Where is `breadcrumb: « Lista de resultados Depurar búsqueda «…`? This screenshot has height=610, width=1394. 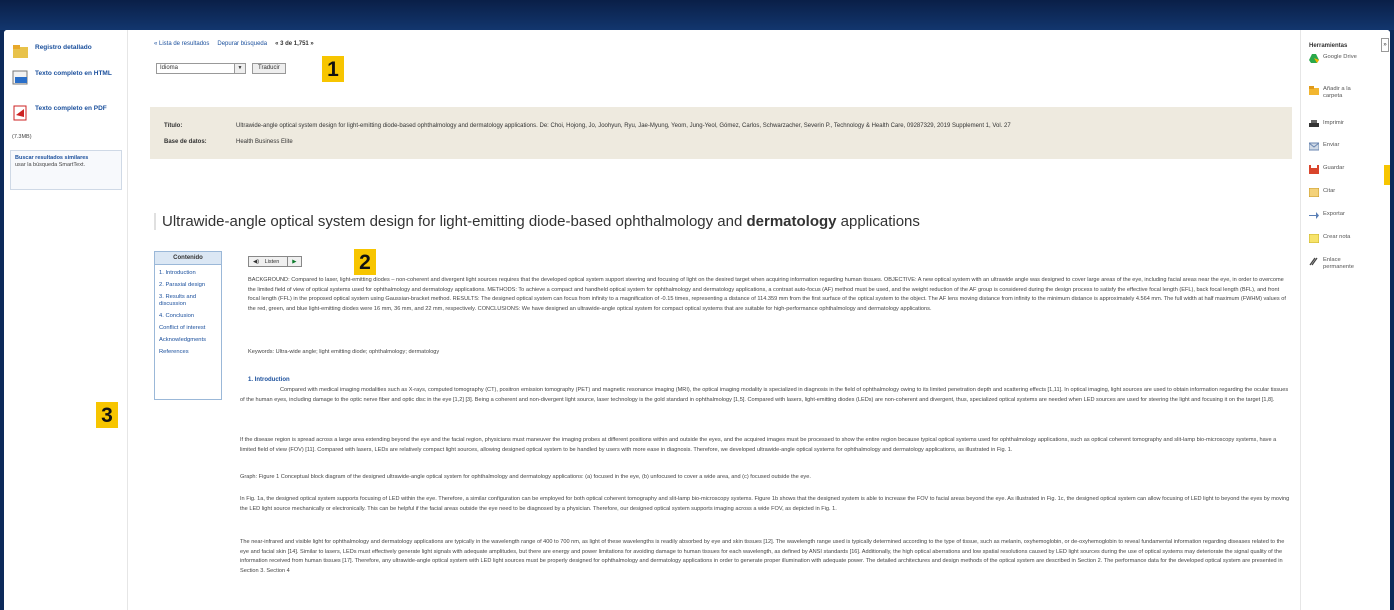
breadcrumb: « Lista de resultados Depurar búsqueda «… is located at coordinates (234, 44).